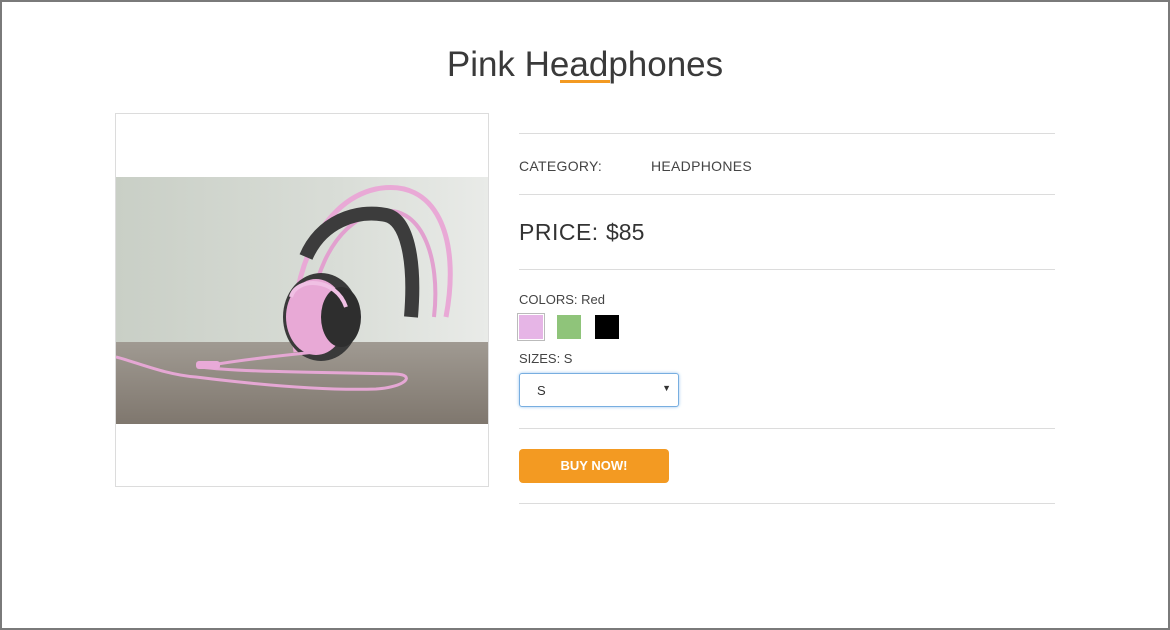  I want to click on price-label: PRICE:, so click(559, 232).